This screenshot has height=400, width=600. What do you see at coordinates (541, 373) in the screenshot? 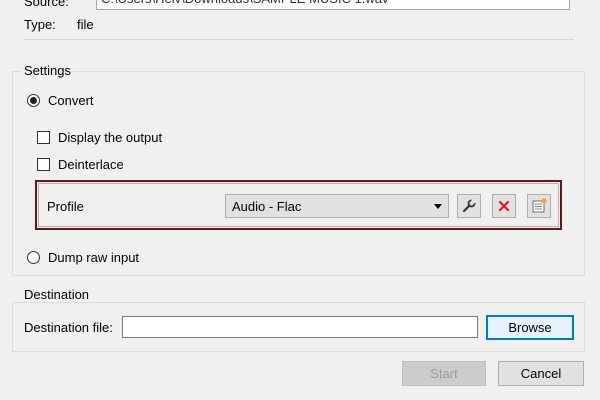
I see `cancel-button: Cancel` at bounding box center [541, 373].